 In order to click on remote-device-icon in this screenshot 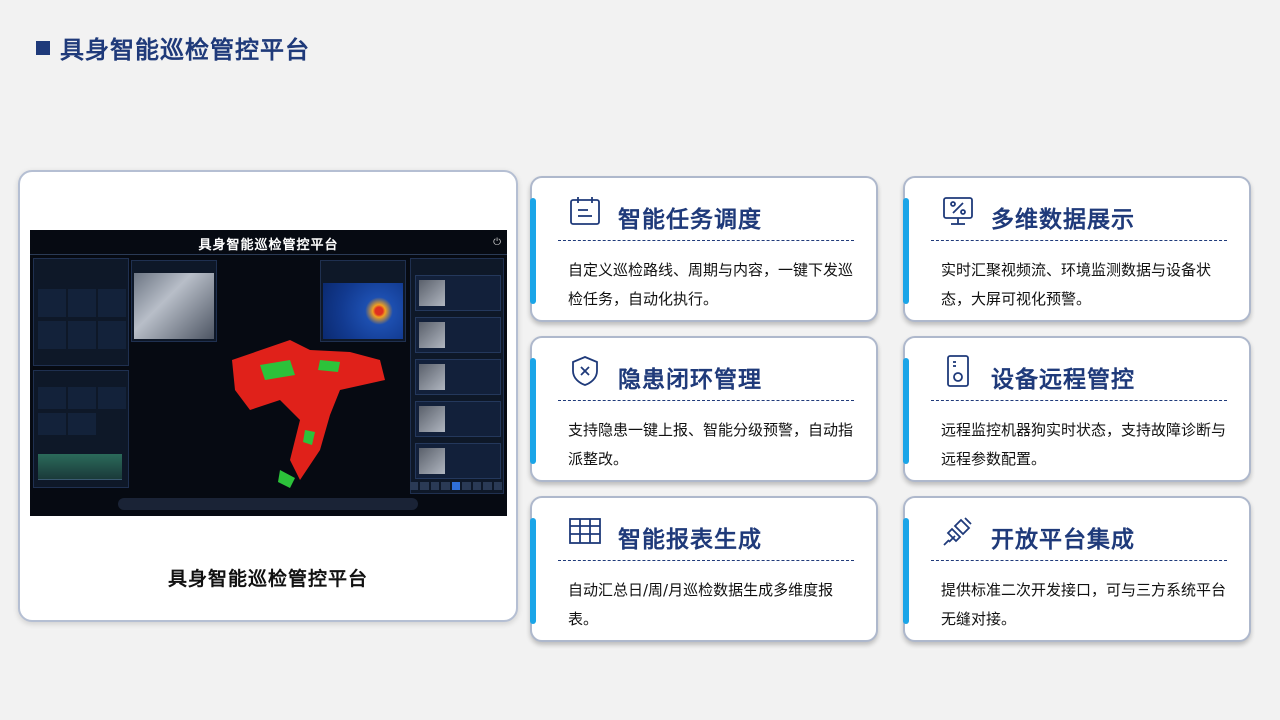, I will do `click(958, 371)`.